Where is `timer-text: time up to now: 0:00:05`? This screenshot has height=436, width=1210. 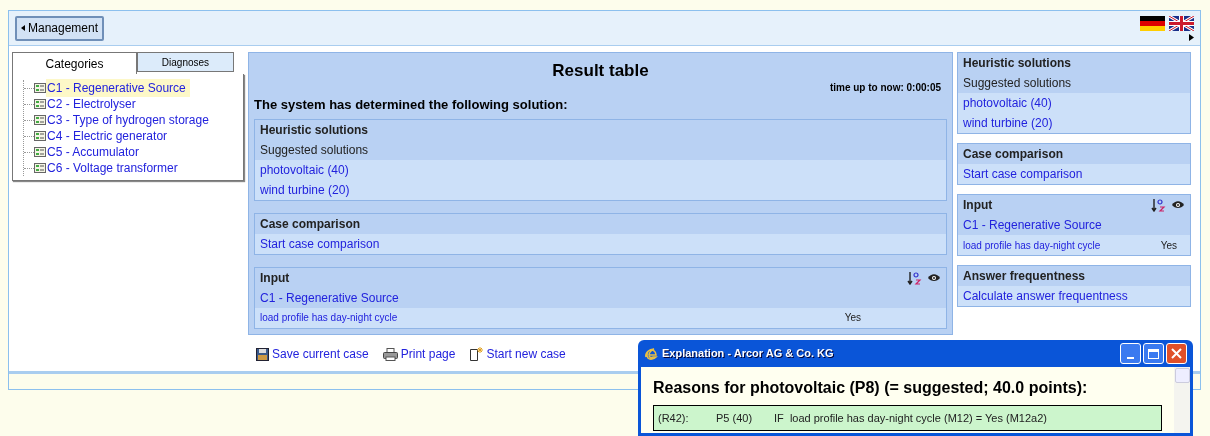
timer-text: time up to now: 0:00:05 is located at coordinates (885, 88).